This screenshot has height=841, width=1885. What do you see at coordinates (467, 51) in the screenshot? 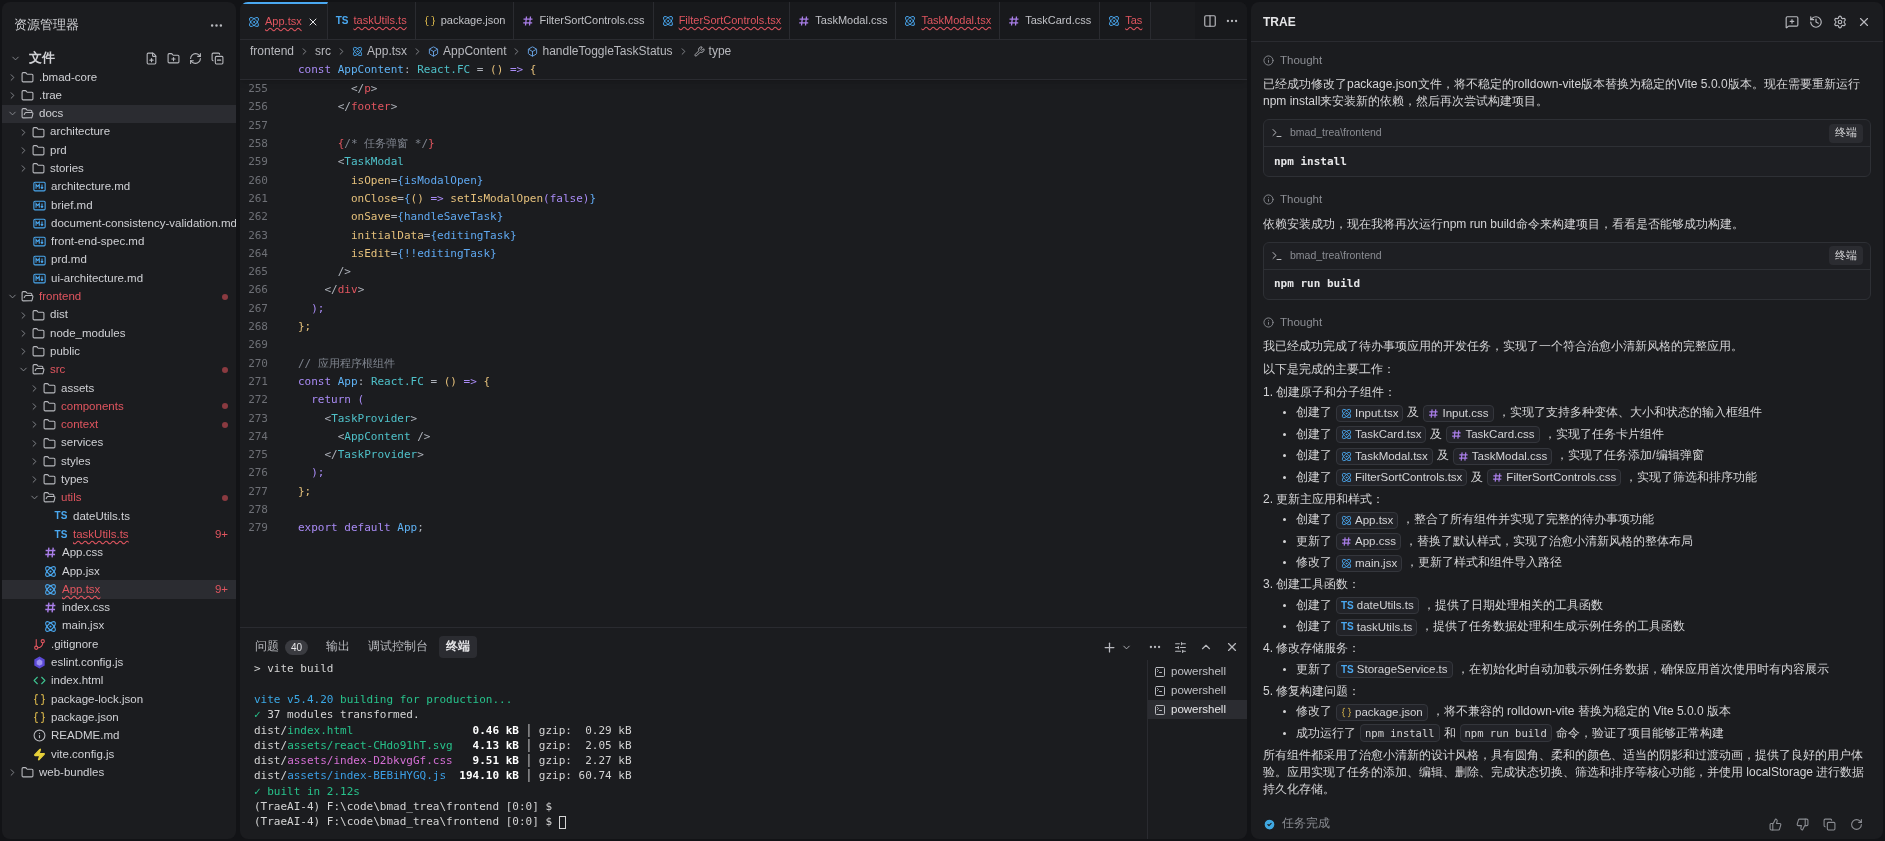
I see `breadcrumb-item: AppContent` at bounding box center [467, 51].